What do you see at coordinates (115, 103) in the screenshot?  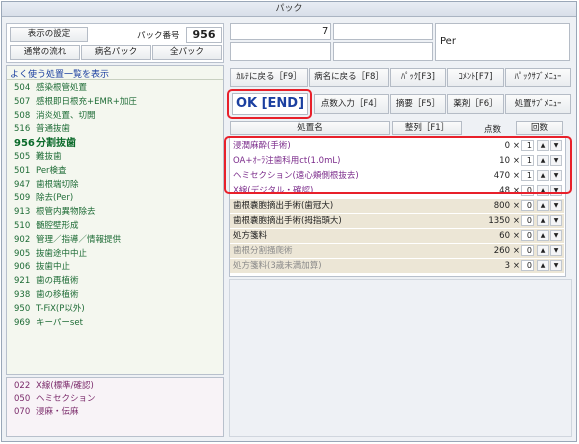 I see `favorite-item: 507 感根即日根充+EMR+加圧` at bounding box center [115, 103].